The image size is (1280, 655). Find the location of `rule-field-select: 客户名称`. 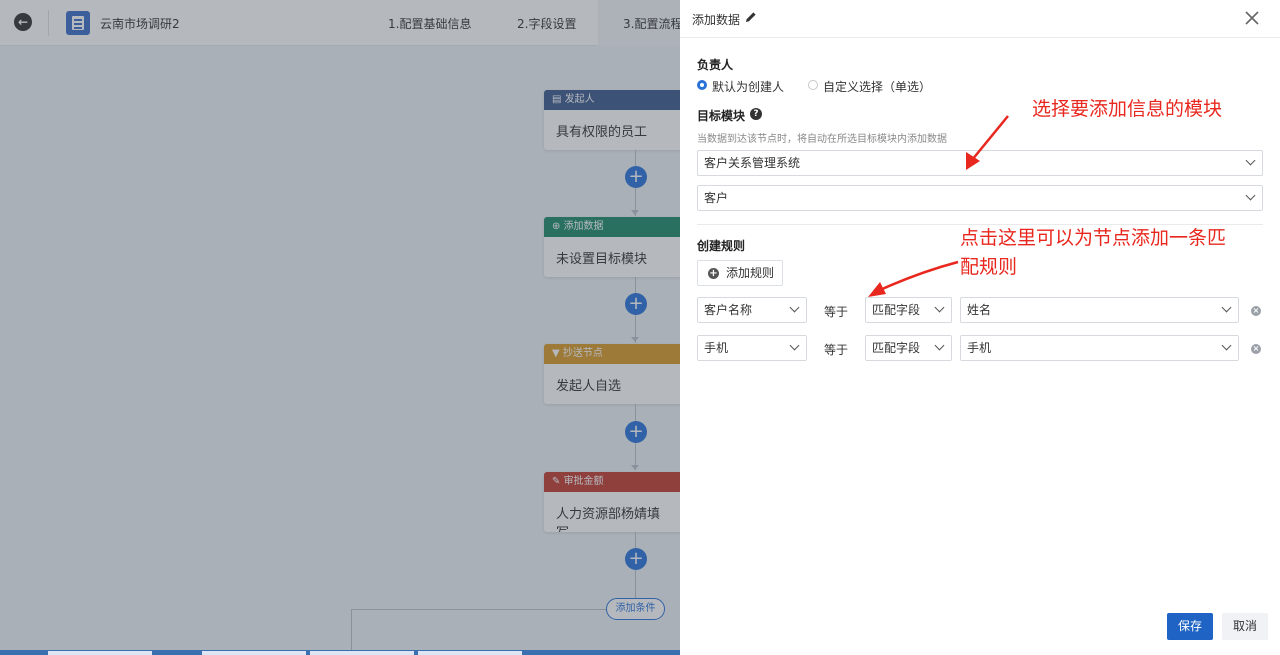

rule-field-select: 客户名称 is located at coordinates (752, 310).